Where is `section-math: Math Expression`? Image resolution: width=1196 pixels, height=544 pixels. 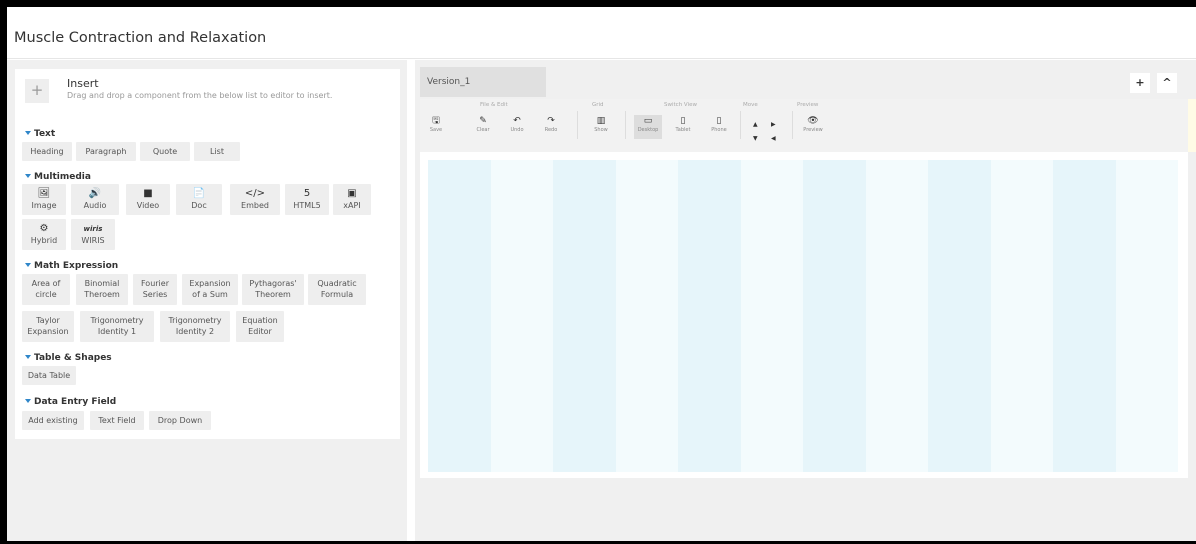 section-math: Math Expression is located at coordinates (71, 266).